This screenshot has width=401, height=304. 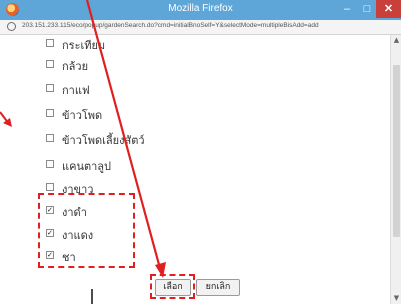 I want to click on item-label: ข้าวโพดเลี้ยงสัตว์, so click(x=103, y=140).